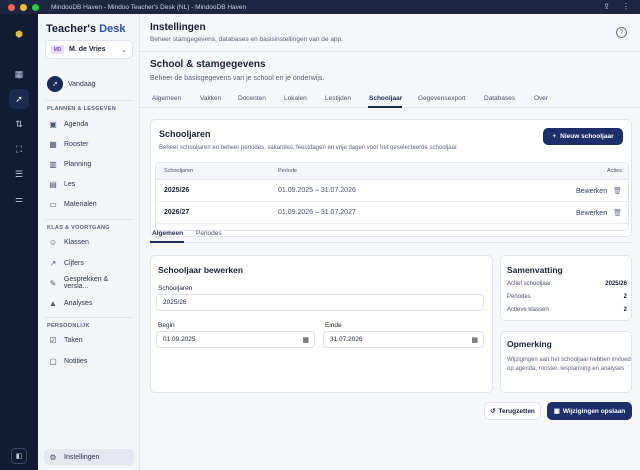 This screenshot has height=470, width=640. What do you see at coordinates (583, 136) in the screenshot?
I see `new-schoolyear-button: + Nieuw schooljaar` at bounding box center [583, 136].